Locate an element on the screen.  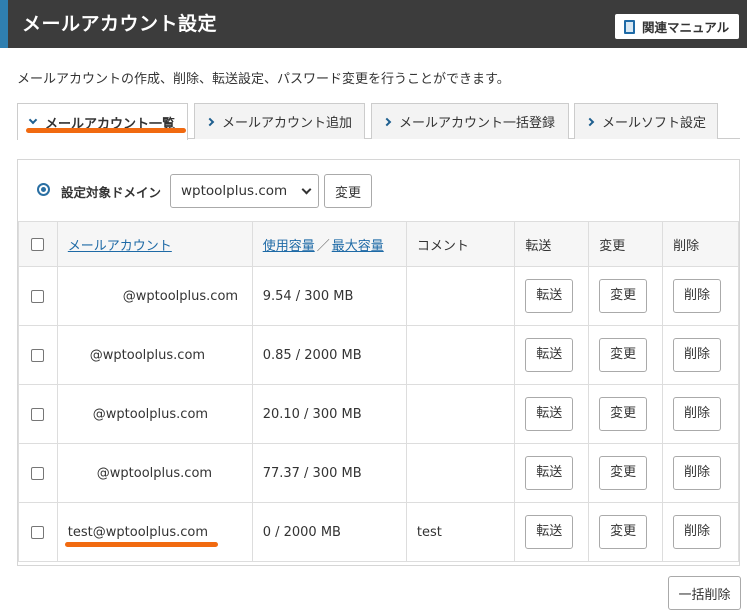
page-description: メールアカウントの作成、削除、転送設定、パスワード変更を行うことができます。 is located at coordinates (263, 79).